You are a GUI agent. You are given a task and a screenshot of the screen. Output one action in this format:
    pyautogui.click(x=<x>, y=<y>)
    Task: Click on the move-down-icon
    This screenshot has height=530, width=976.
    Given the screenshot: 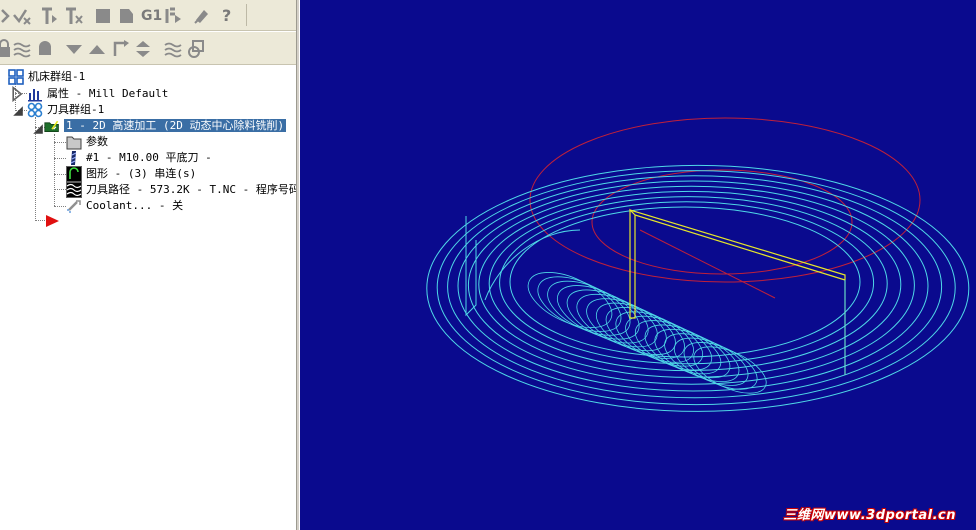 What is the action you would take?
    pyautogui.click(x=74, y=49)
    